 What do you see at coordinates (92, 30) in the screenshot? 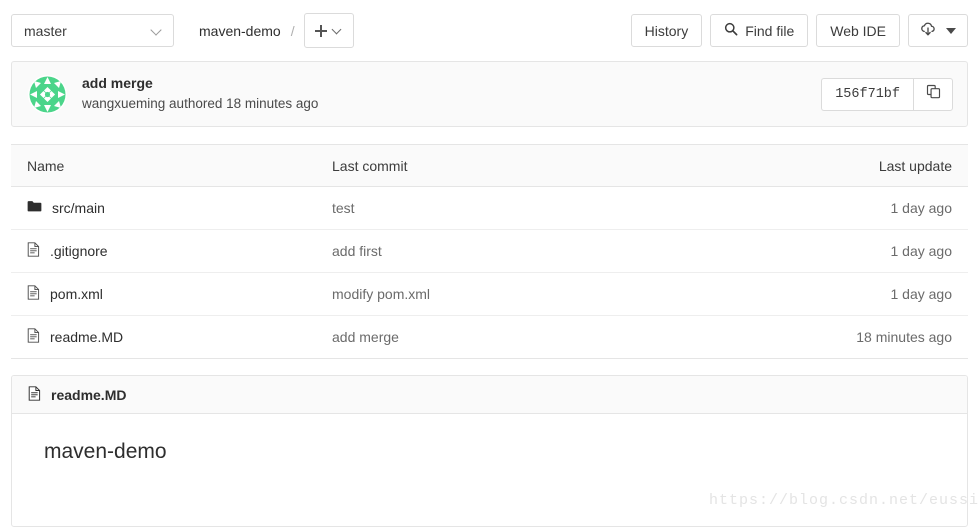
I see `branch-selector: master` at bounding box center [92, 30].